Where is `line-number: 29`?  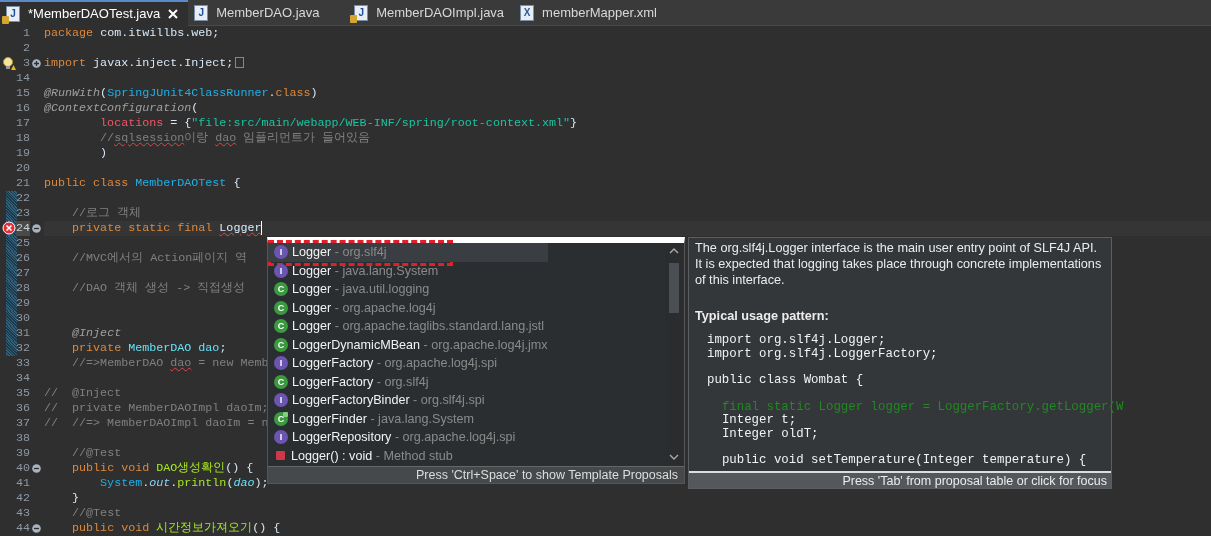 line-number: 29 is located at coordinates (22, 303).